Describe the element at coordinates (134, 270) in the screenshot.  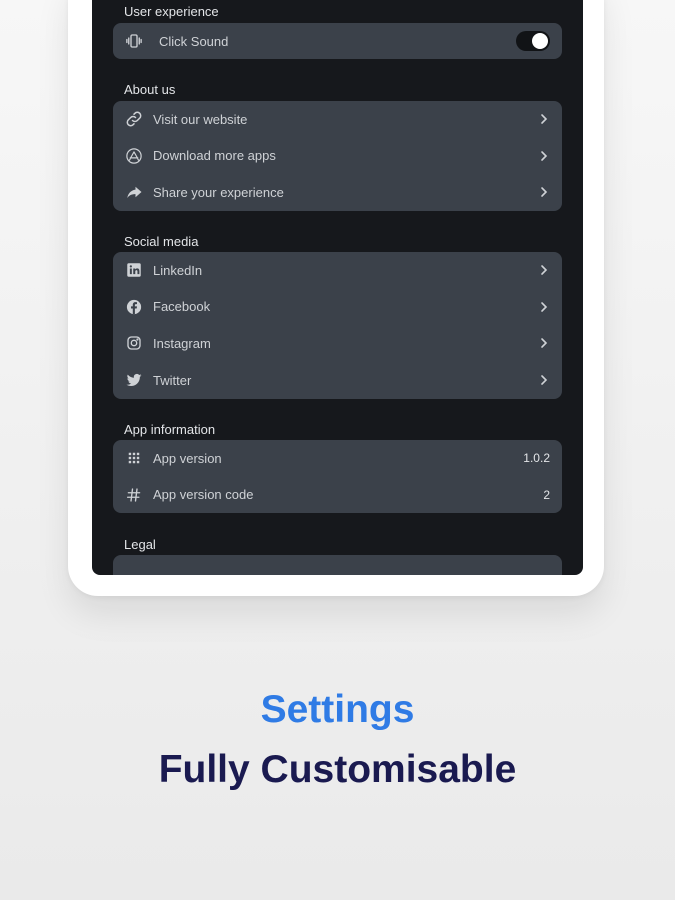
I see `linkedin-icon` at that location.